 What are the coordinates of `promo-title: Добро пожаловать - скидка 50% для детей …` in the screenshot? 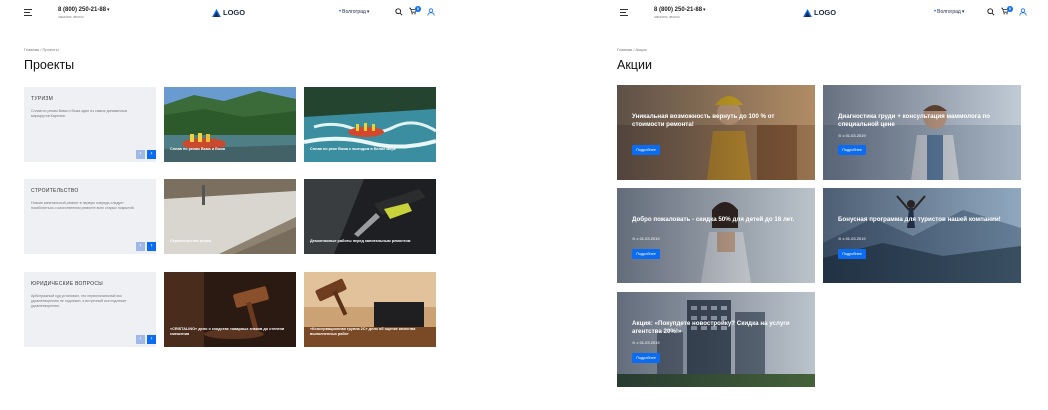 It's located at (713, 219).